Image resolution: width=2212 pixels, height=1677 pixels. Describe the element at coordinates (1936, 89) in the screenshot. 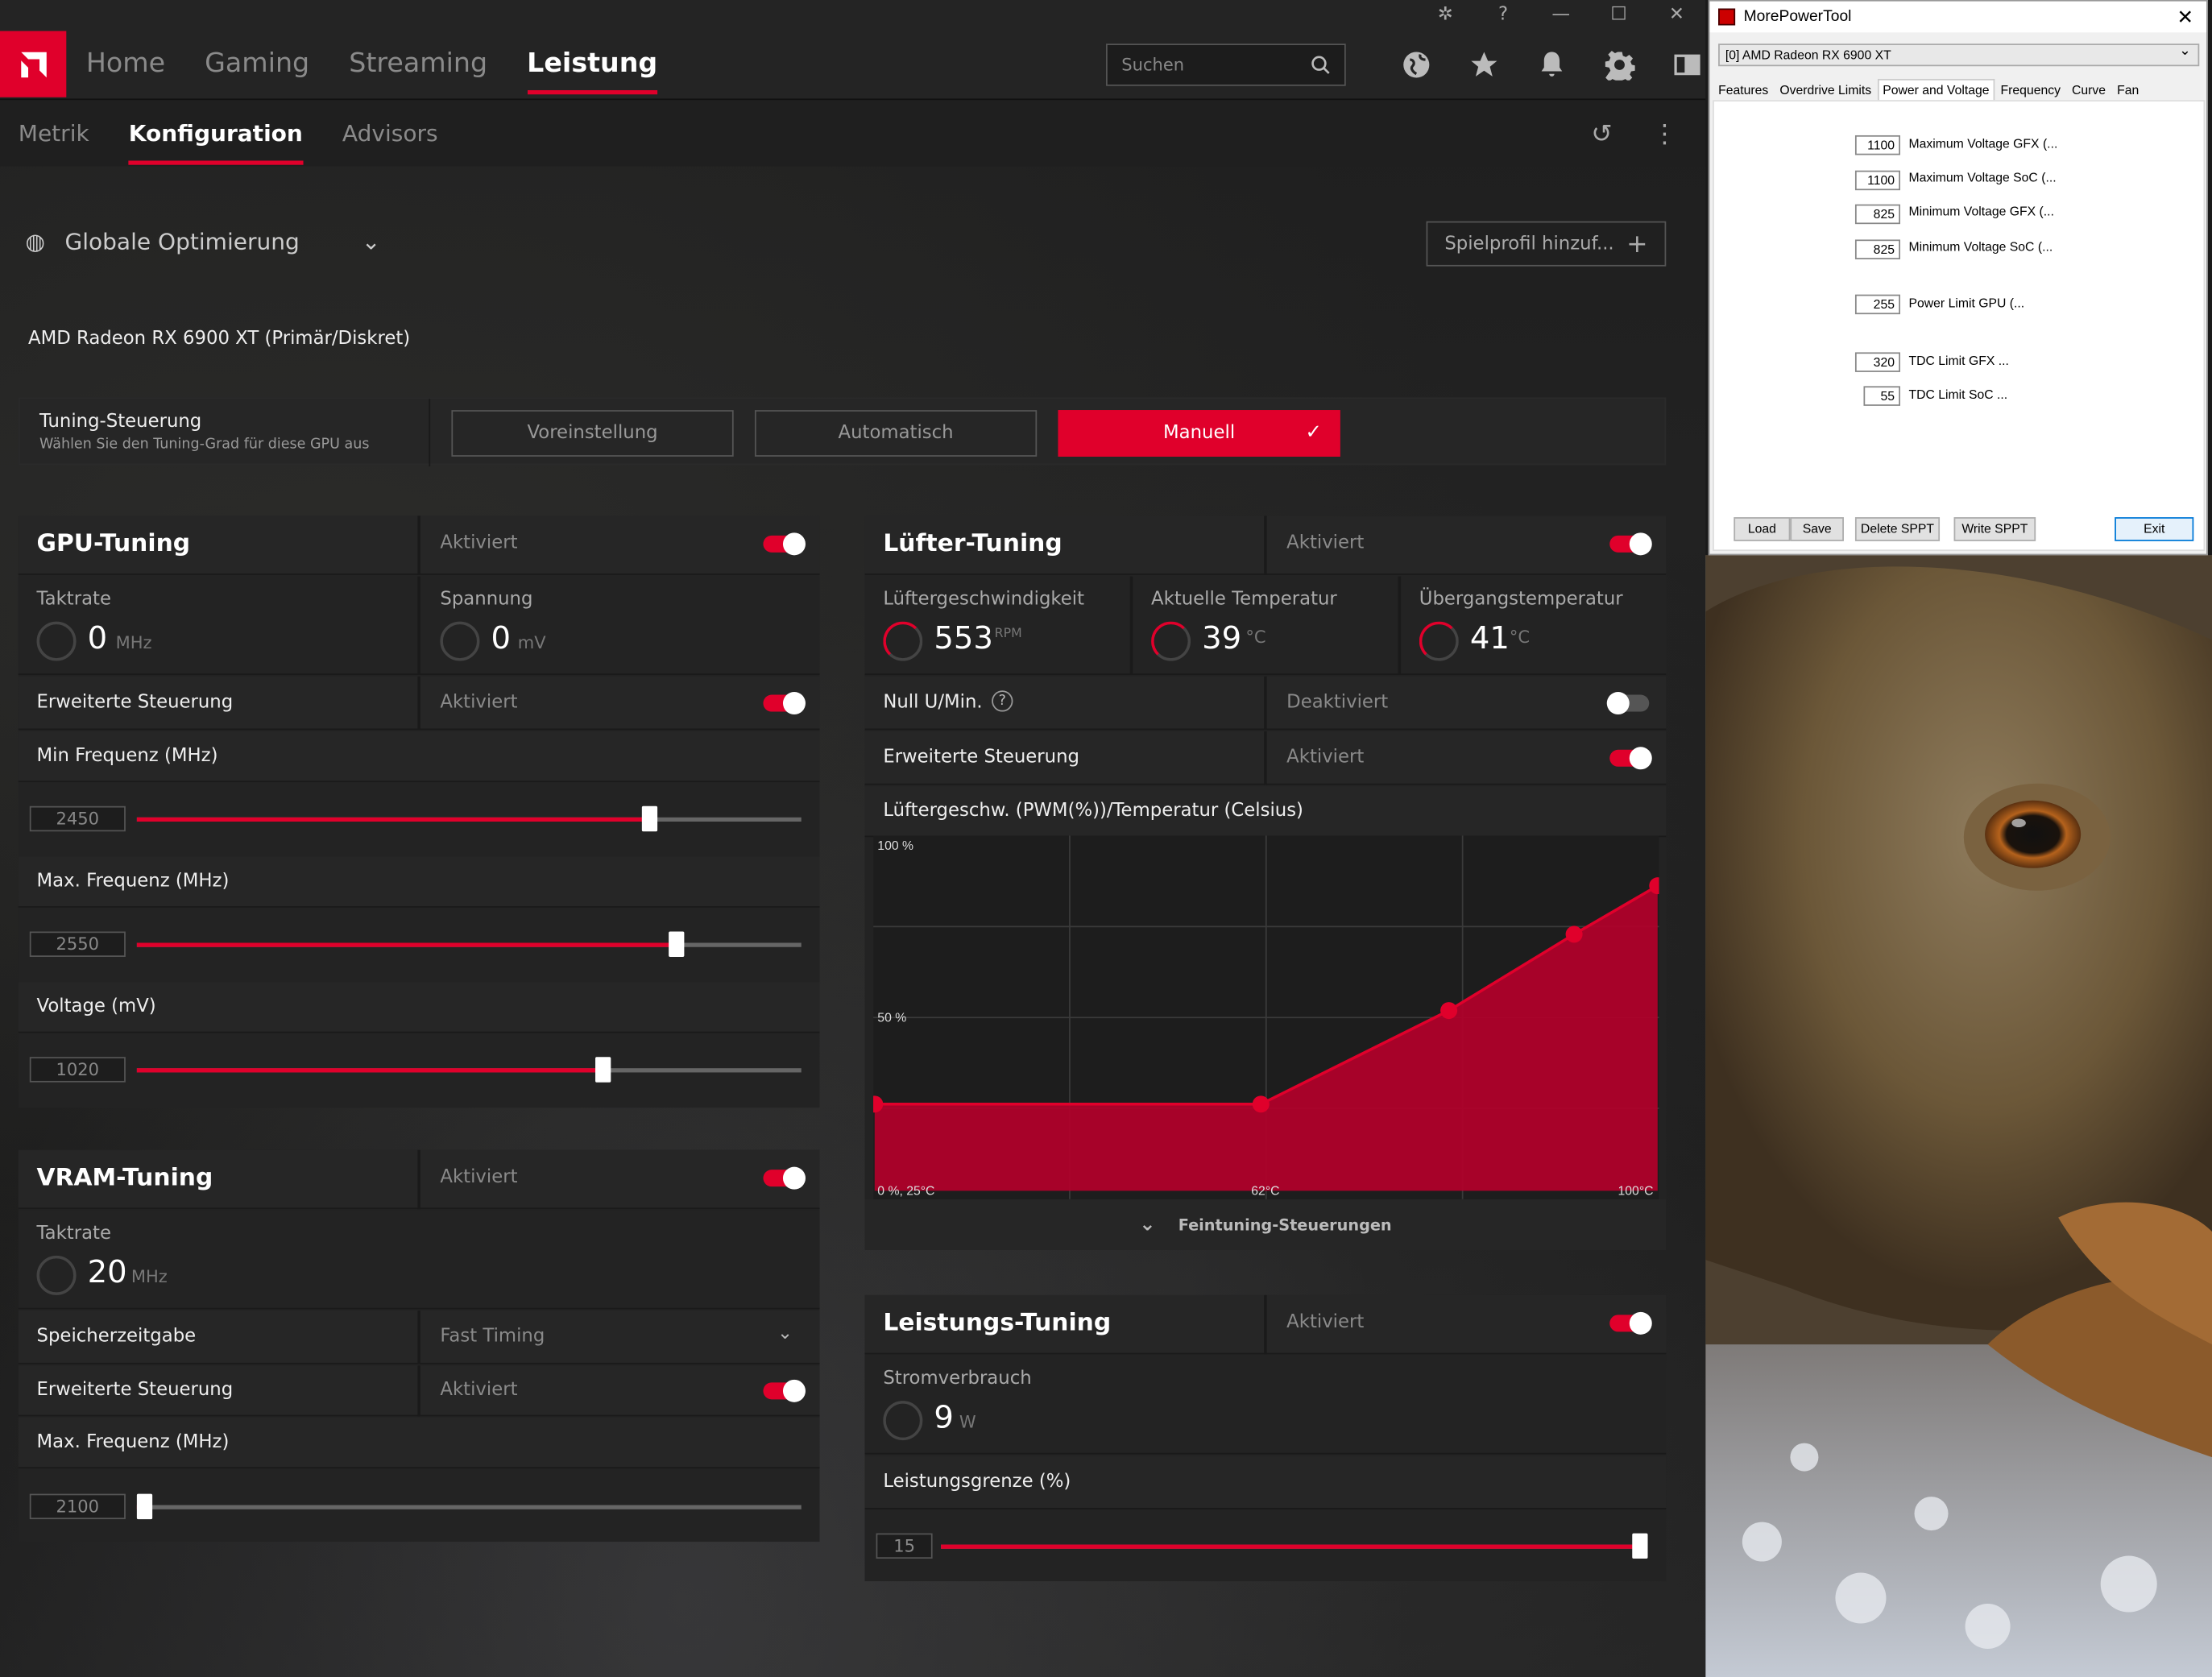

I see `tab-power-voltage: Power and Voltage` at that location.